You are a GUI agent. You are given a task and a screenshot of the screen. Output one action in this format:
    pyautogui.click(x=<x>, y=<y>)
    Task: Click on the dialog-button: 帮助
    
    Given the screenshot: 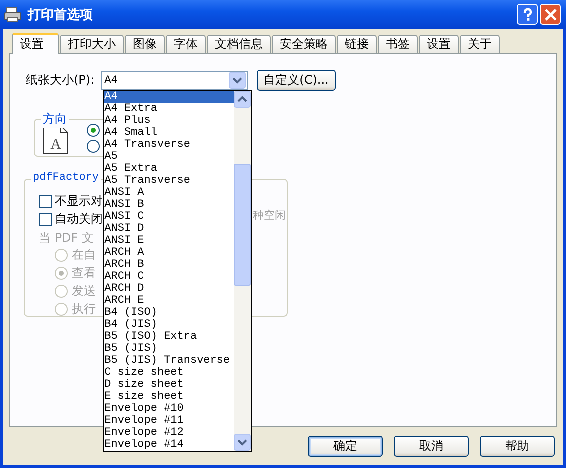 What is the action you would take?
    pyautogui.click(x=517, y=446)
    